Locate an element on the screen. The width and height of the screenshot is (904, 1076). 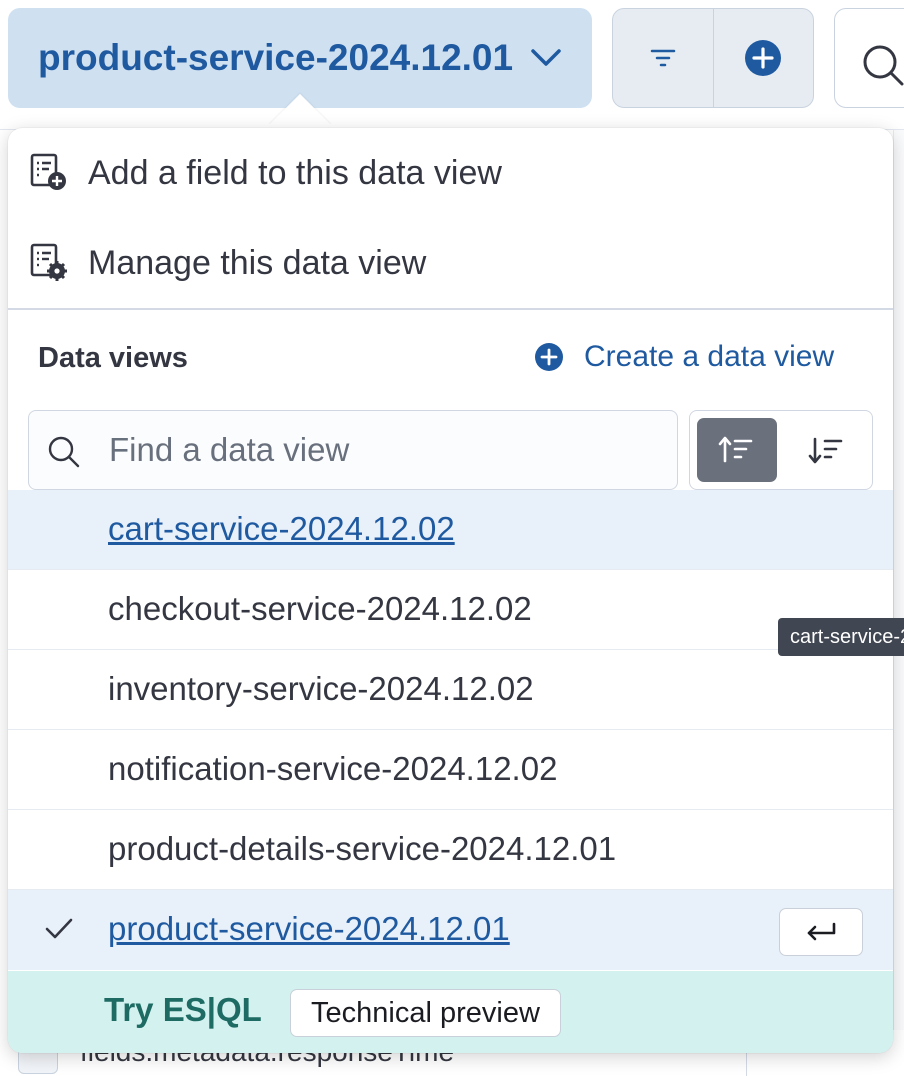
esql-footer: Try ES|QL Technical preview is located at coordinates (450, 1012).